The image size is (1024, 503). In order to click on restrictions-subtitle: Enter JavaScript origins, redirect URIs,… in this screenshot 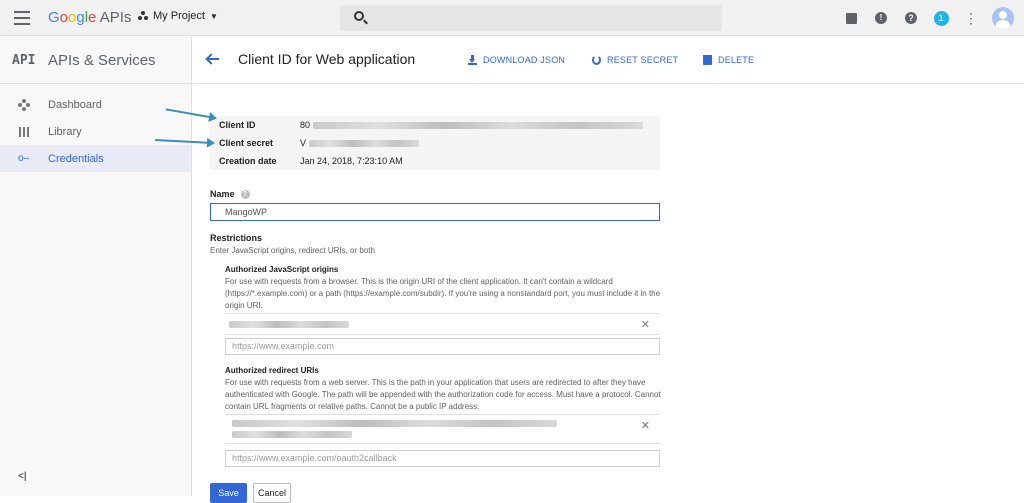, I will do `click(292, 250)`.